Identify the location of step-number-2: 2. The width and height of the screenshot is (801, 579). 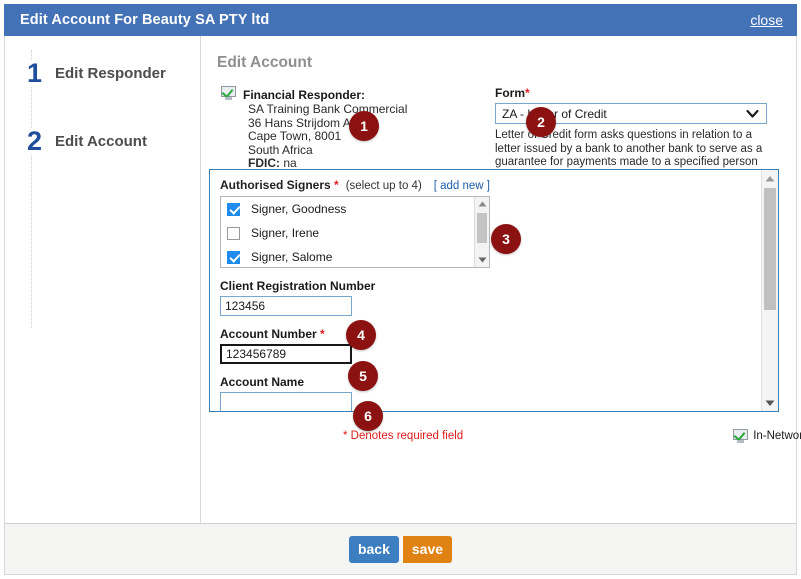
(35, 140).